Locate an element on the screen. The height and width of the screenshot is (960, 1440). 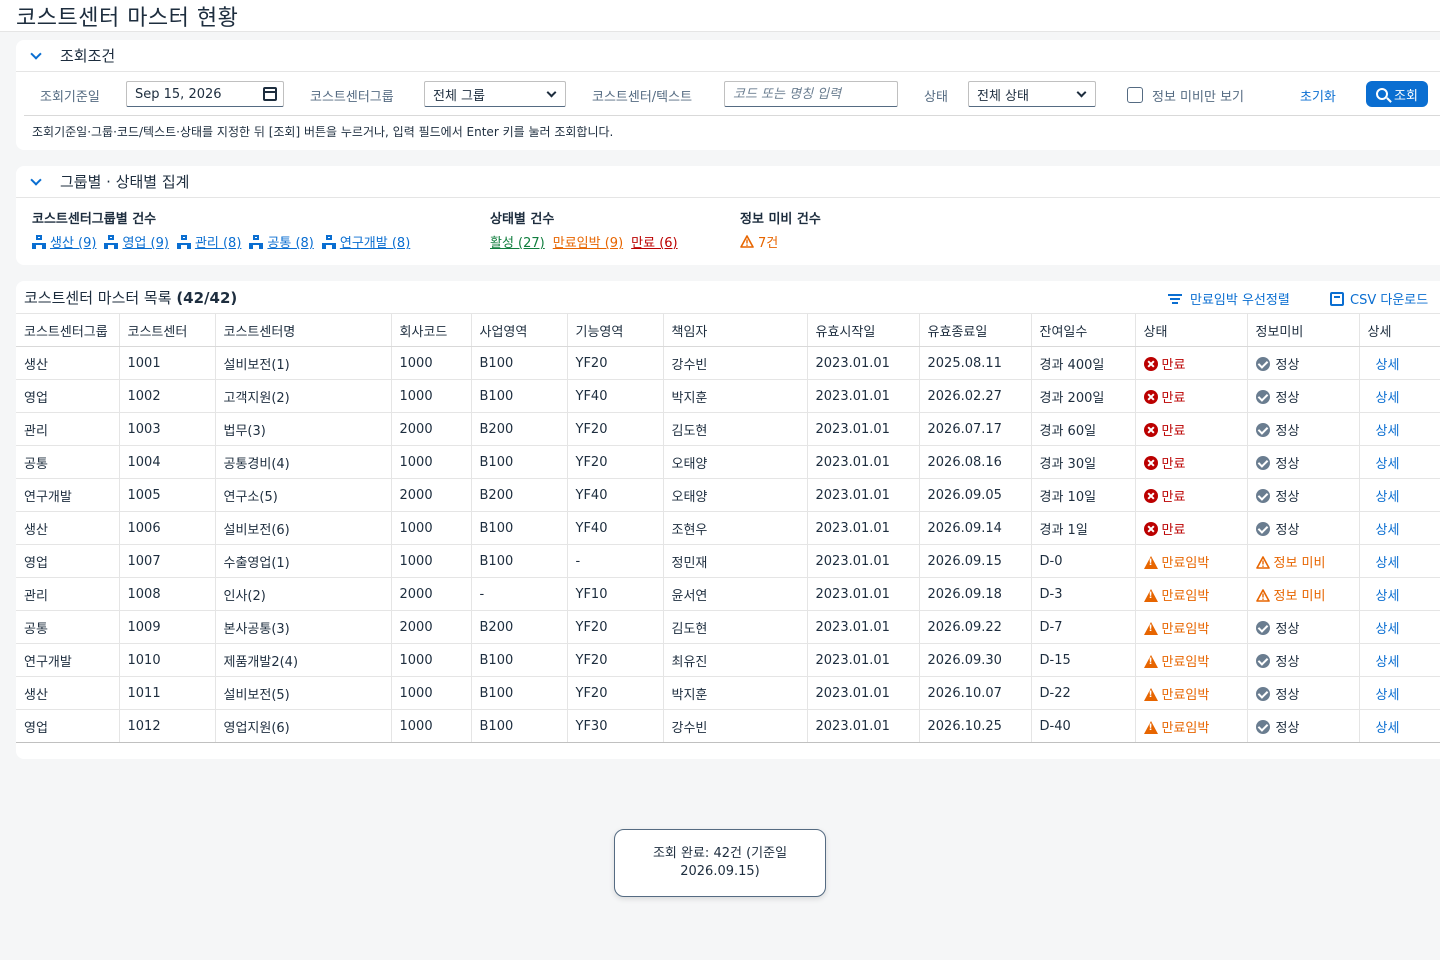
cell-business-area: B200 is located at coordinates (519, 627).